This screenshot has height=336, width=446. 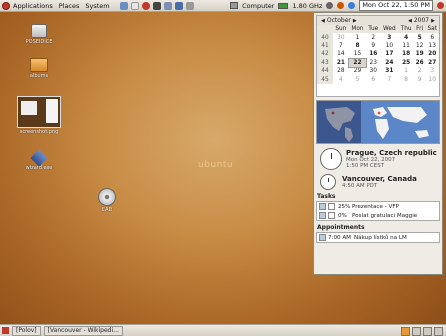 What do you see at coordinates (338, 20) in the screenshot?
I see `calendar-month: October` at bounding box center [338, 20].